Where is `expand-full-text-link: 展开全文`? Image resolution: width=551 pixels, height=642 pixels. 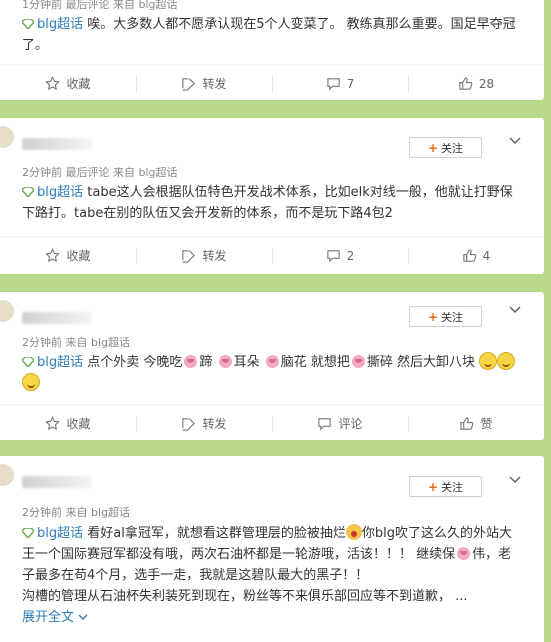 expand-full-text-link: 展开全文 is located at coordinates (55, 617).